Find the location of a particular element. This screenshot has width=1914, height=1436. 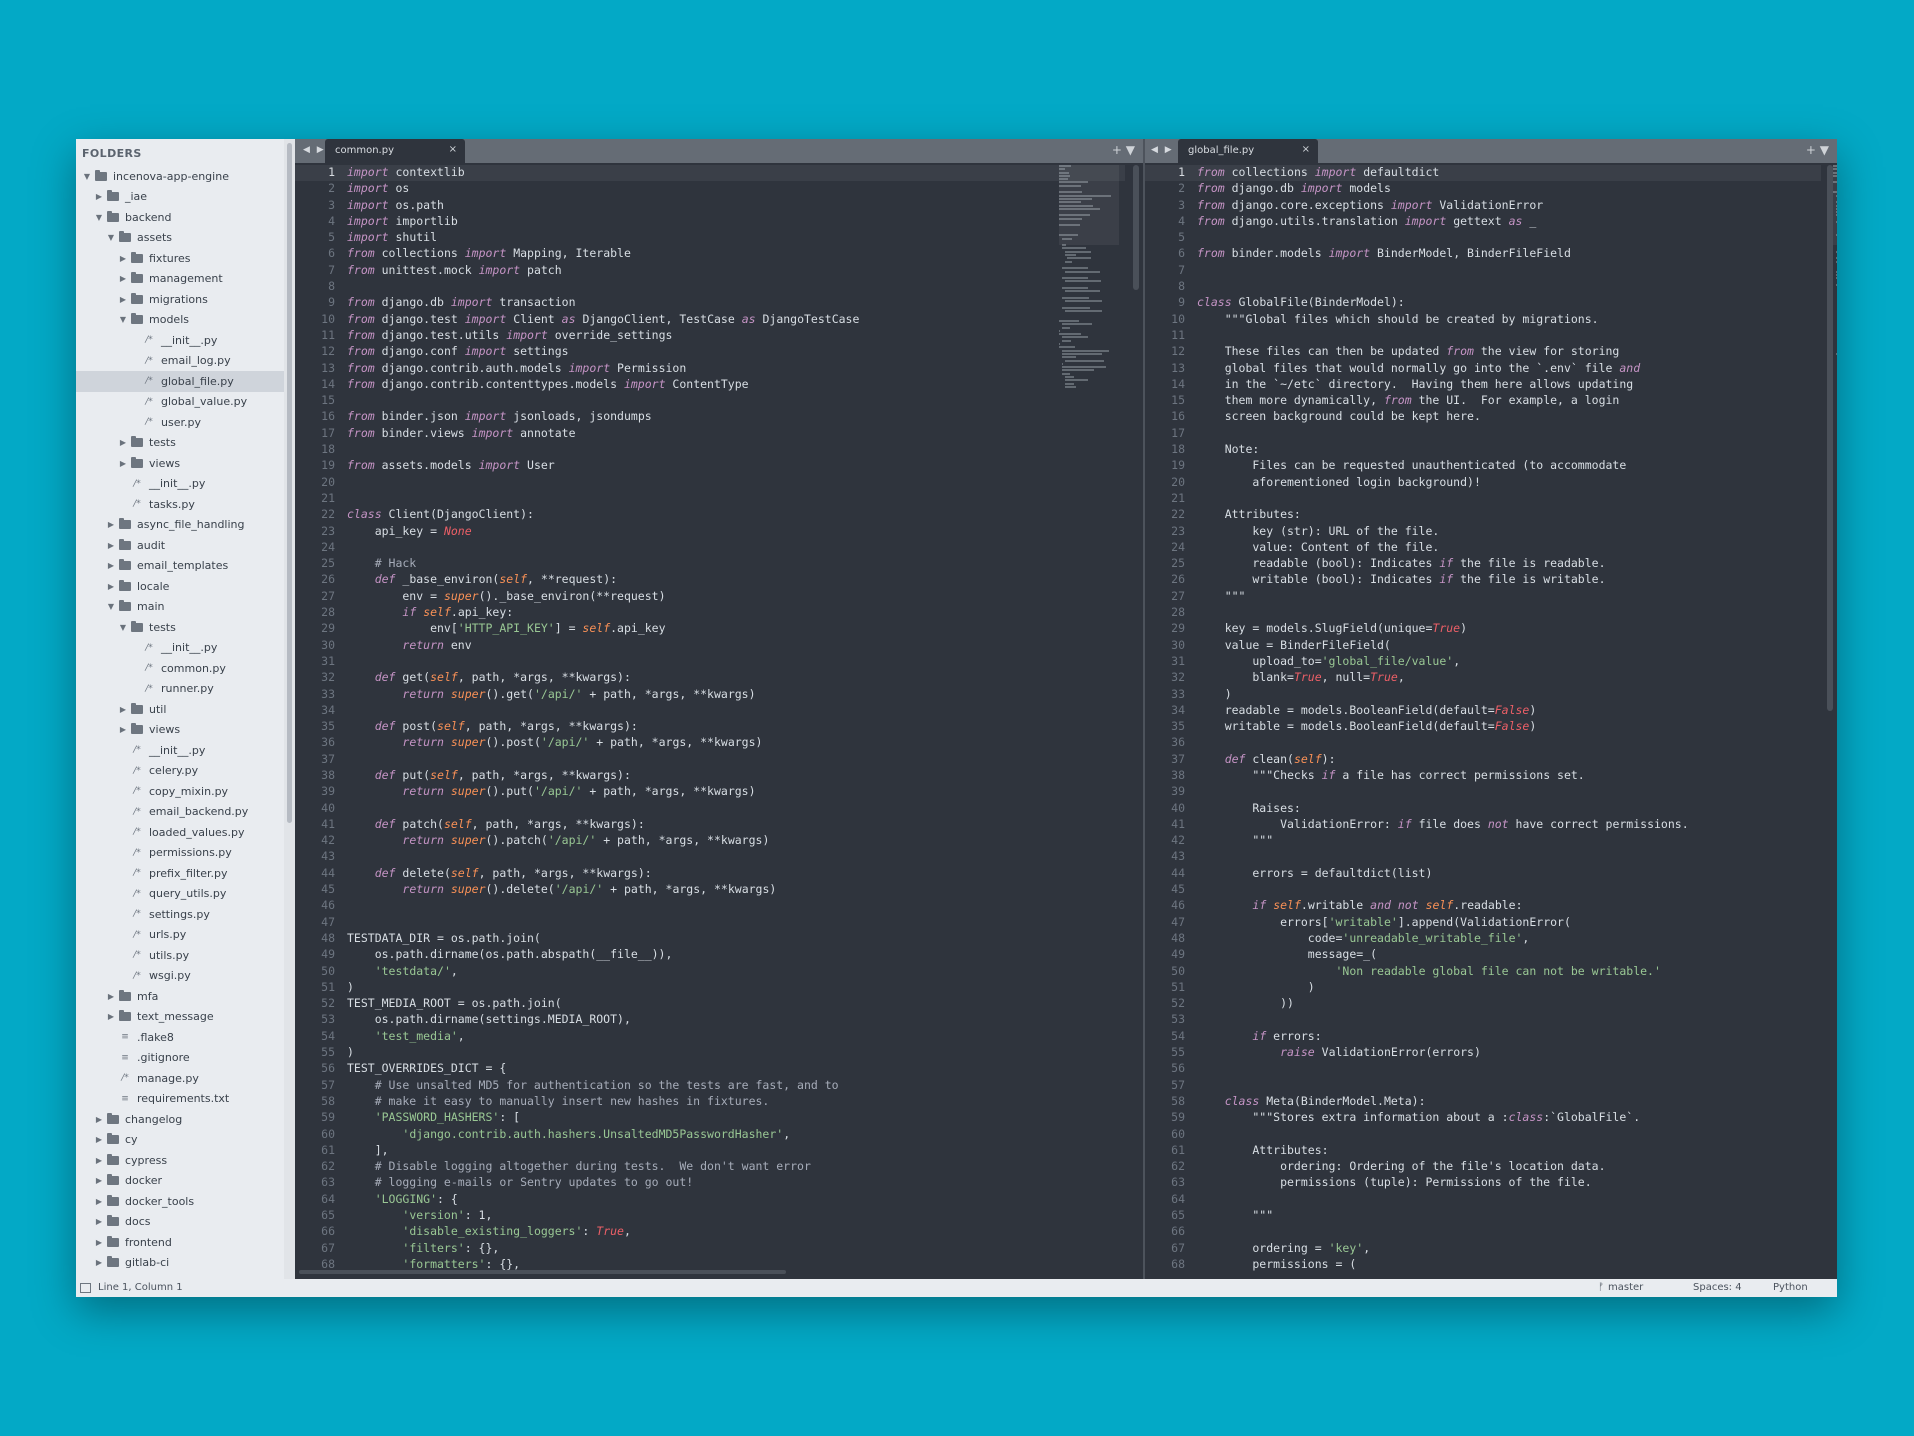

code-line: 2 import os is located at coordinates (577, 189).